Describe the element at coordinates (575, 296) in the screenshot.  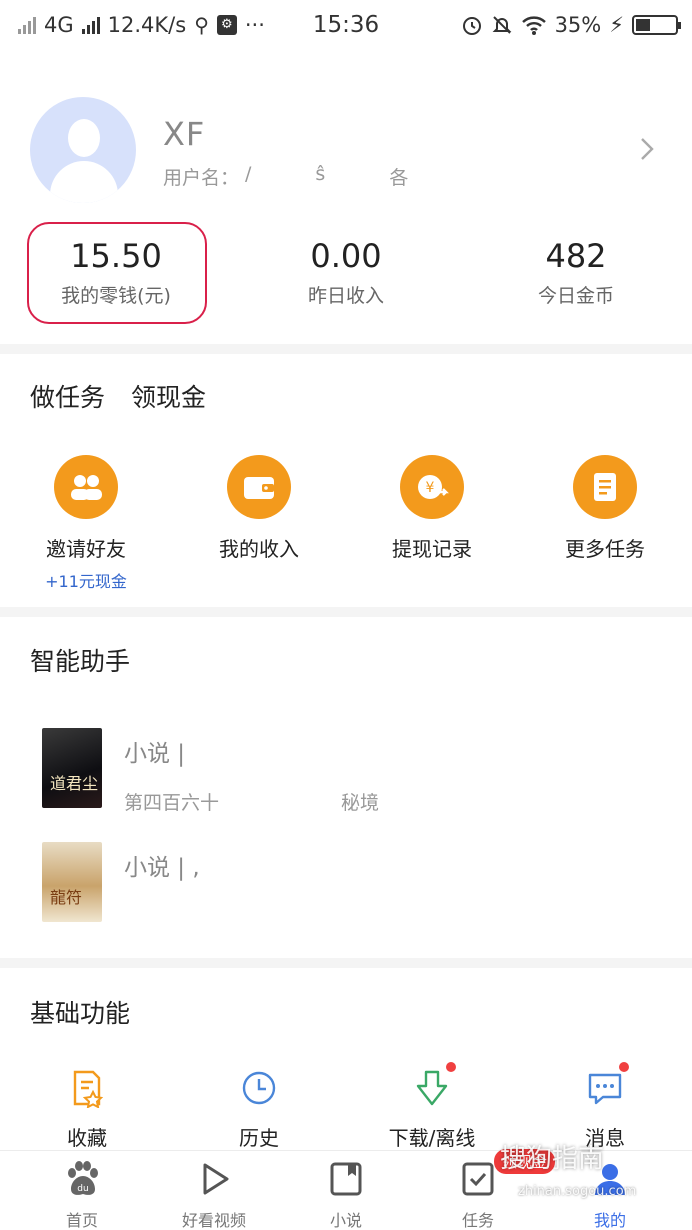
I see `stat-label: 今日金币` at that location.